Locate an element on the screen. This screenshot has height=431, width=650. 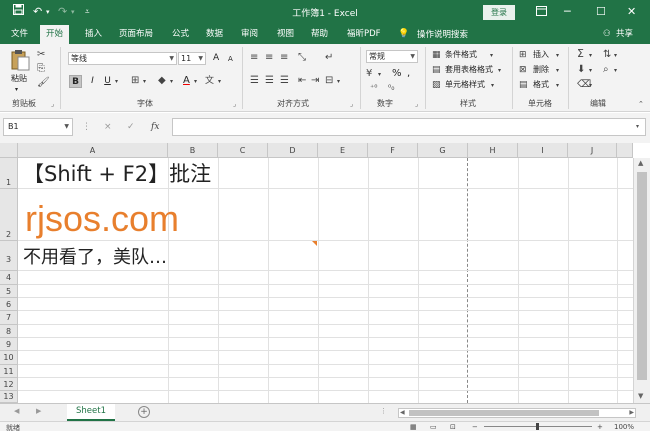
row-header: 9 is located at coordinates (9, 344).